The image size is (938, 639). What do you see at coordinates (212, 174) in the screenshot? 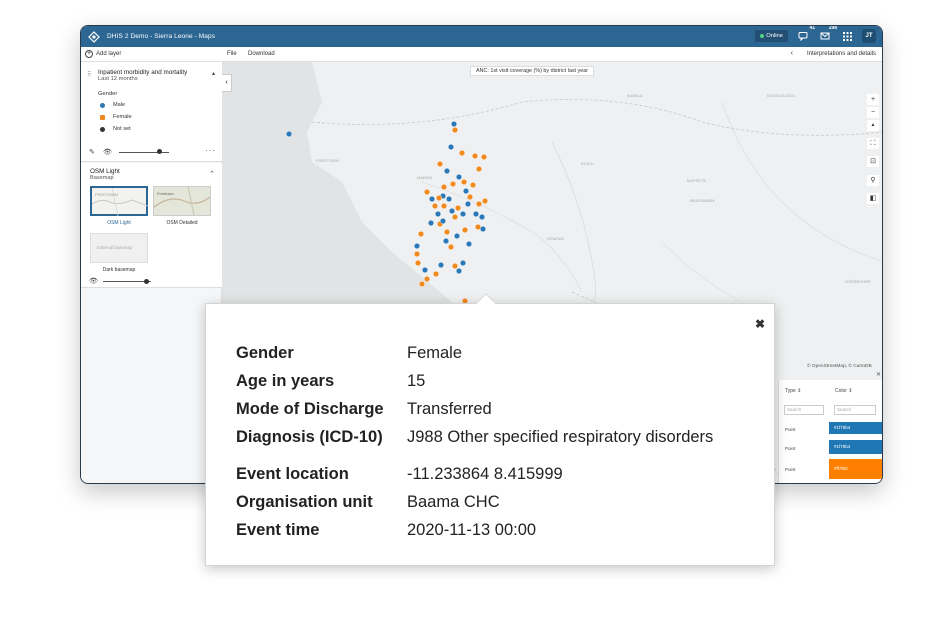
I see `chevron-up-icon: ⌃` at bounding box center [212, 174].